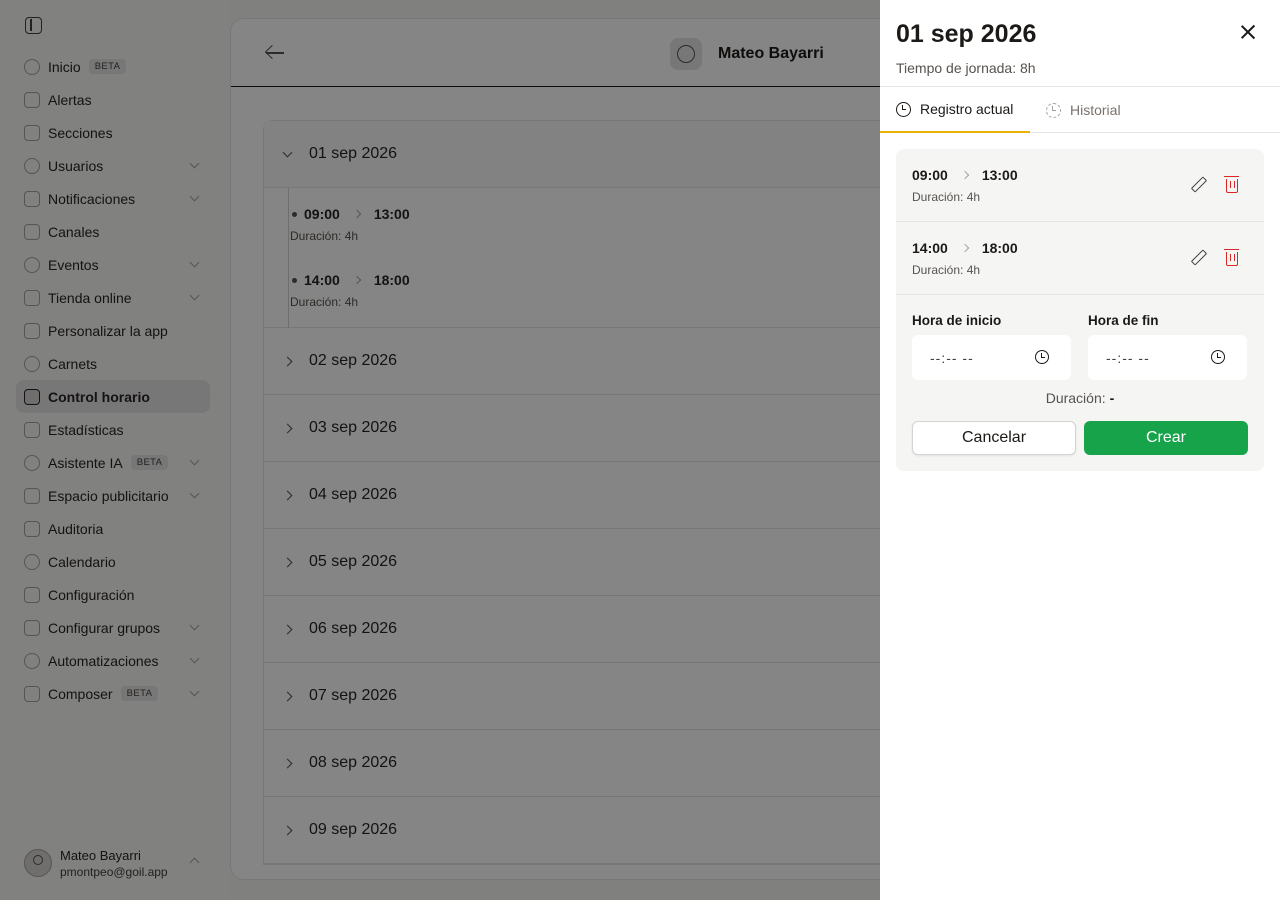 The width and height of the screenshot is (1280, 900). I want to click on record-times: 14:00 18:00, so click(965, 248).